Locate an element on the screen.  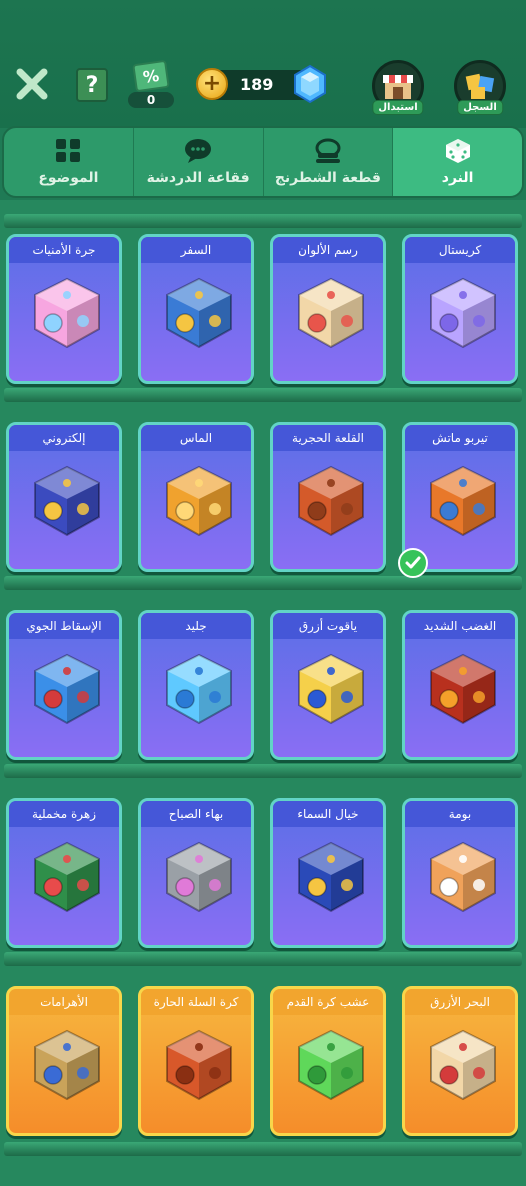
coin-balance: + 189 is located at coordinates (261, 84).